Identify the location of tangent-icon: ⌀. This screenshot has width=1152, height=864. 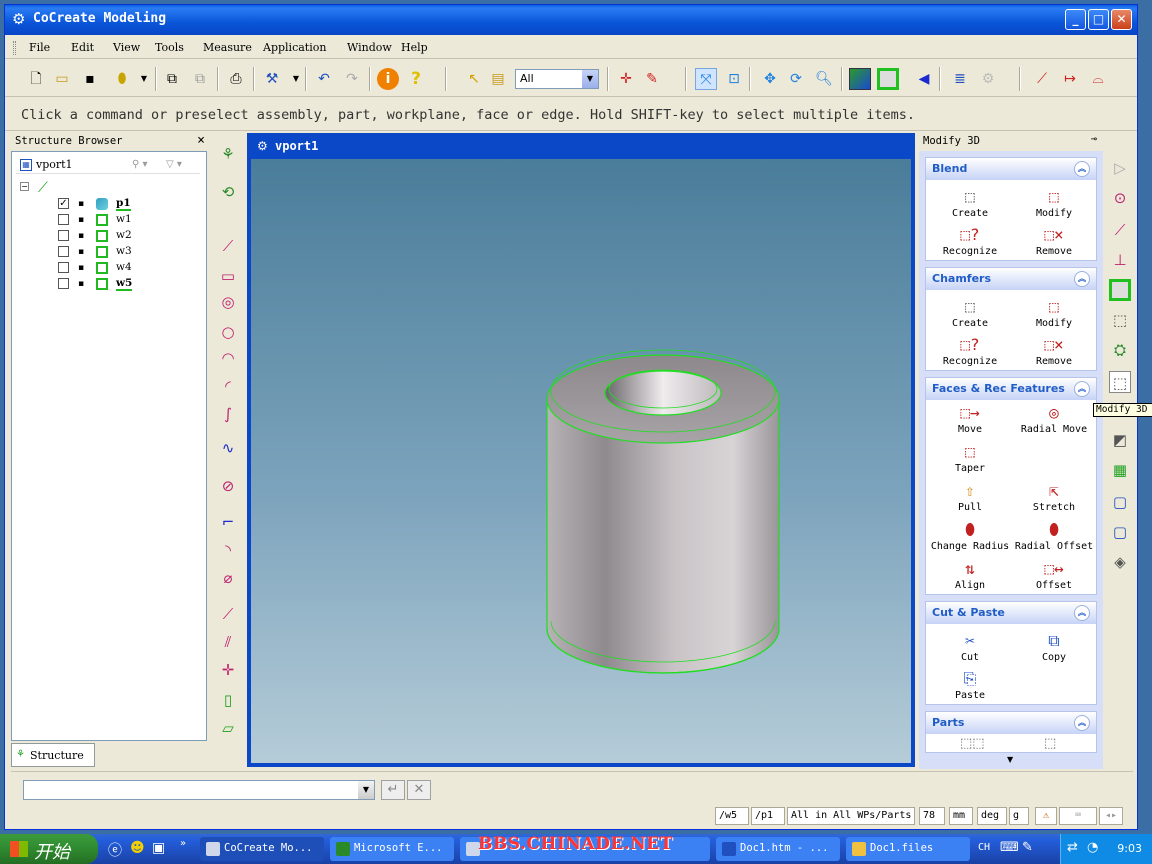
(228, 578).